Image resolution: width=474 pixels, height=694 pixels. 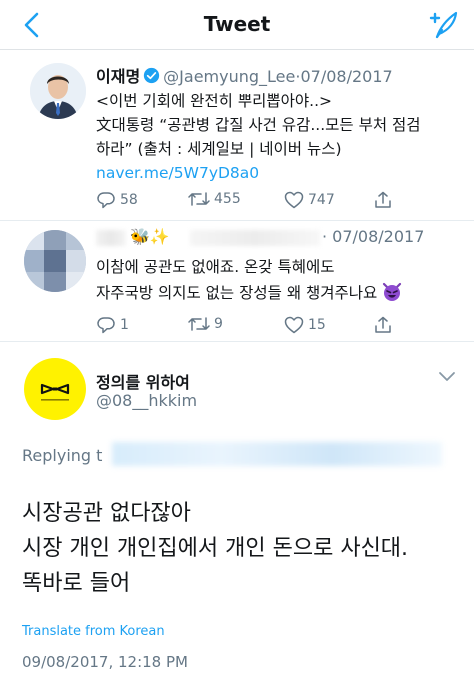 I want to click on user-name: 이재명, so click(x=118, y=76).